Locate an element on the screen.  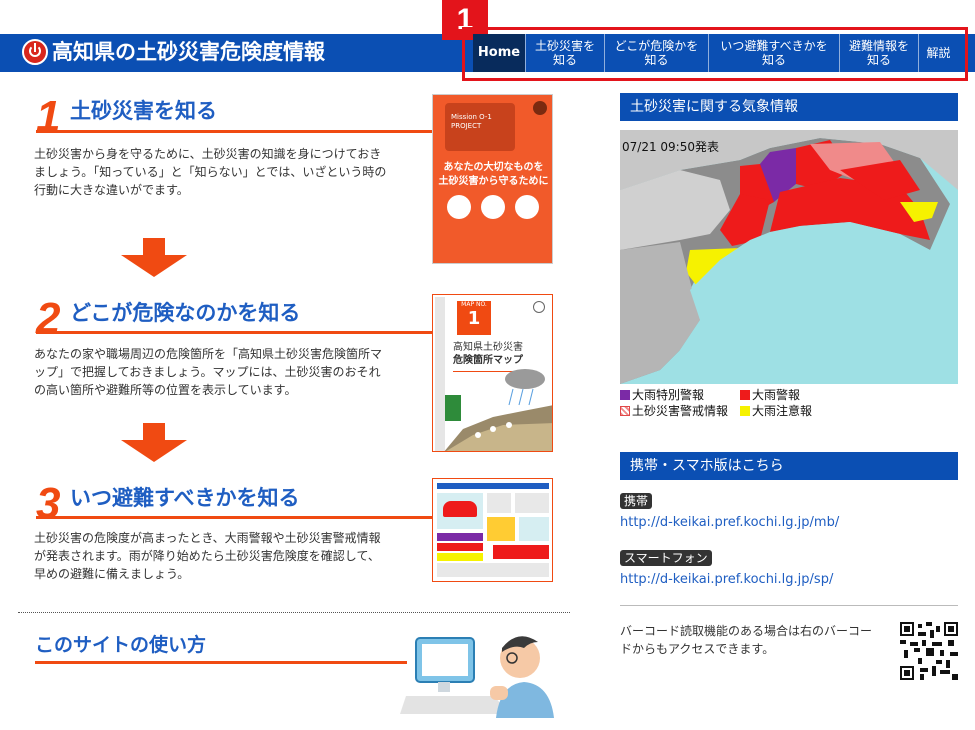
site-logo-icon is located at coordinates (35, 52).